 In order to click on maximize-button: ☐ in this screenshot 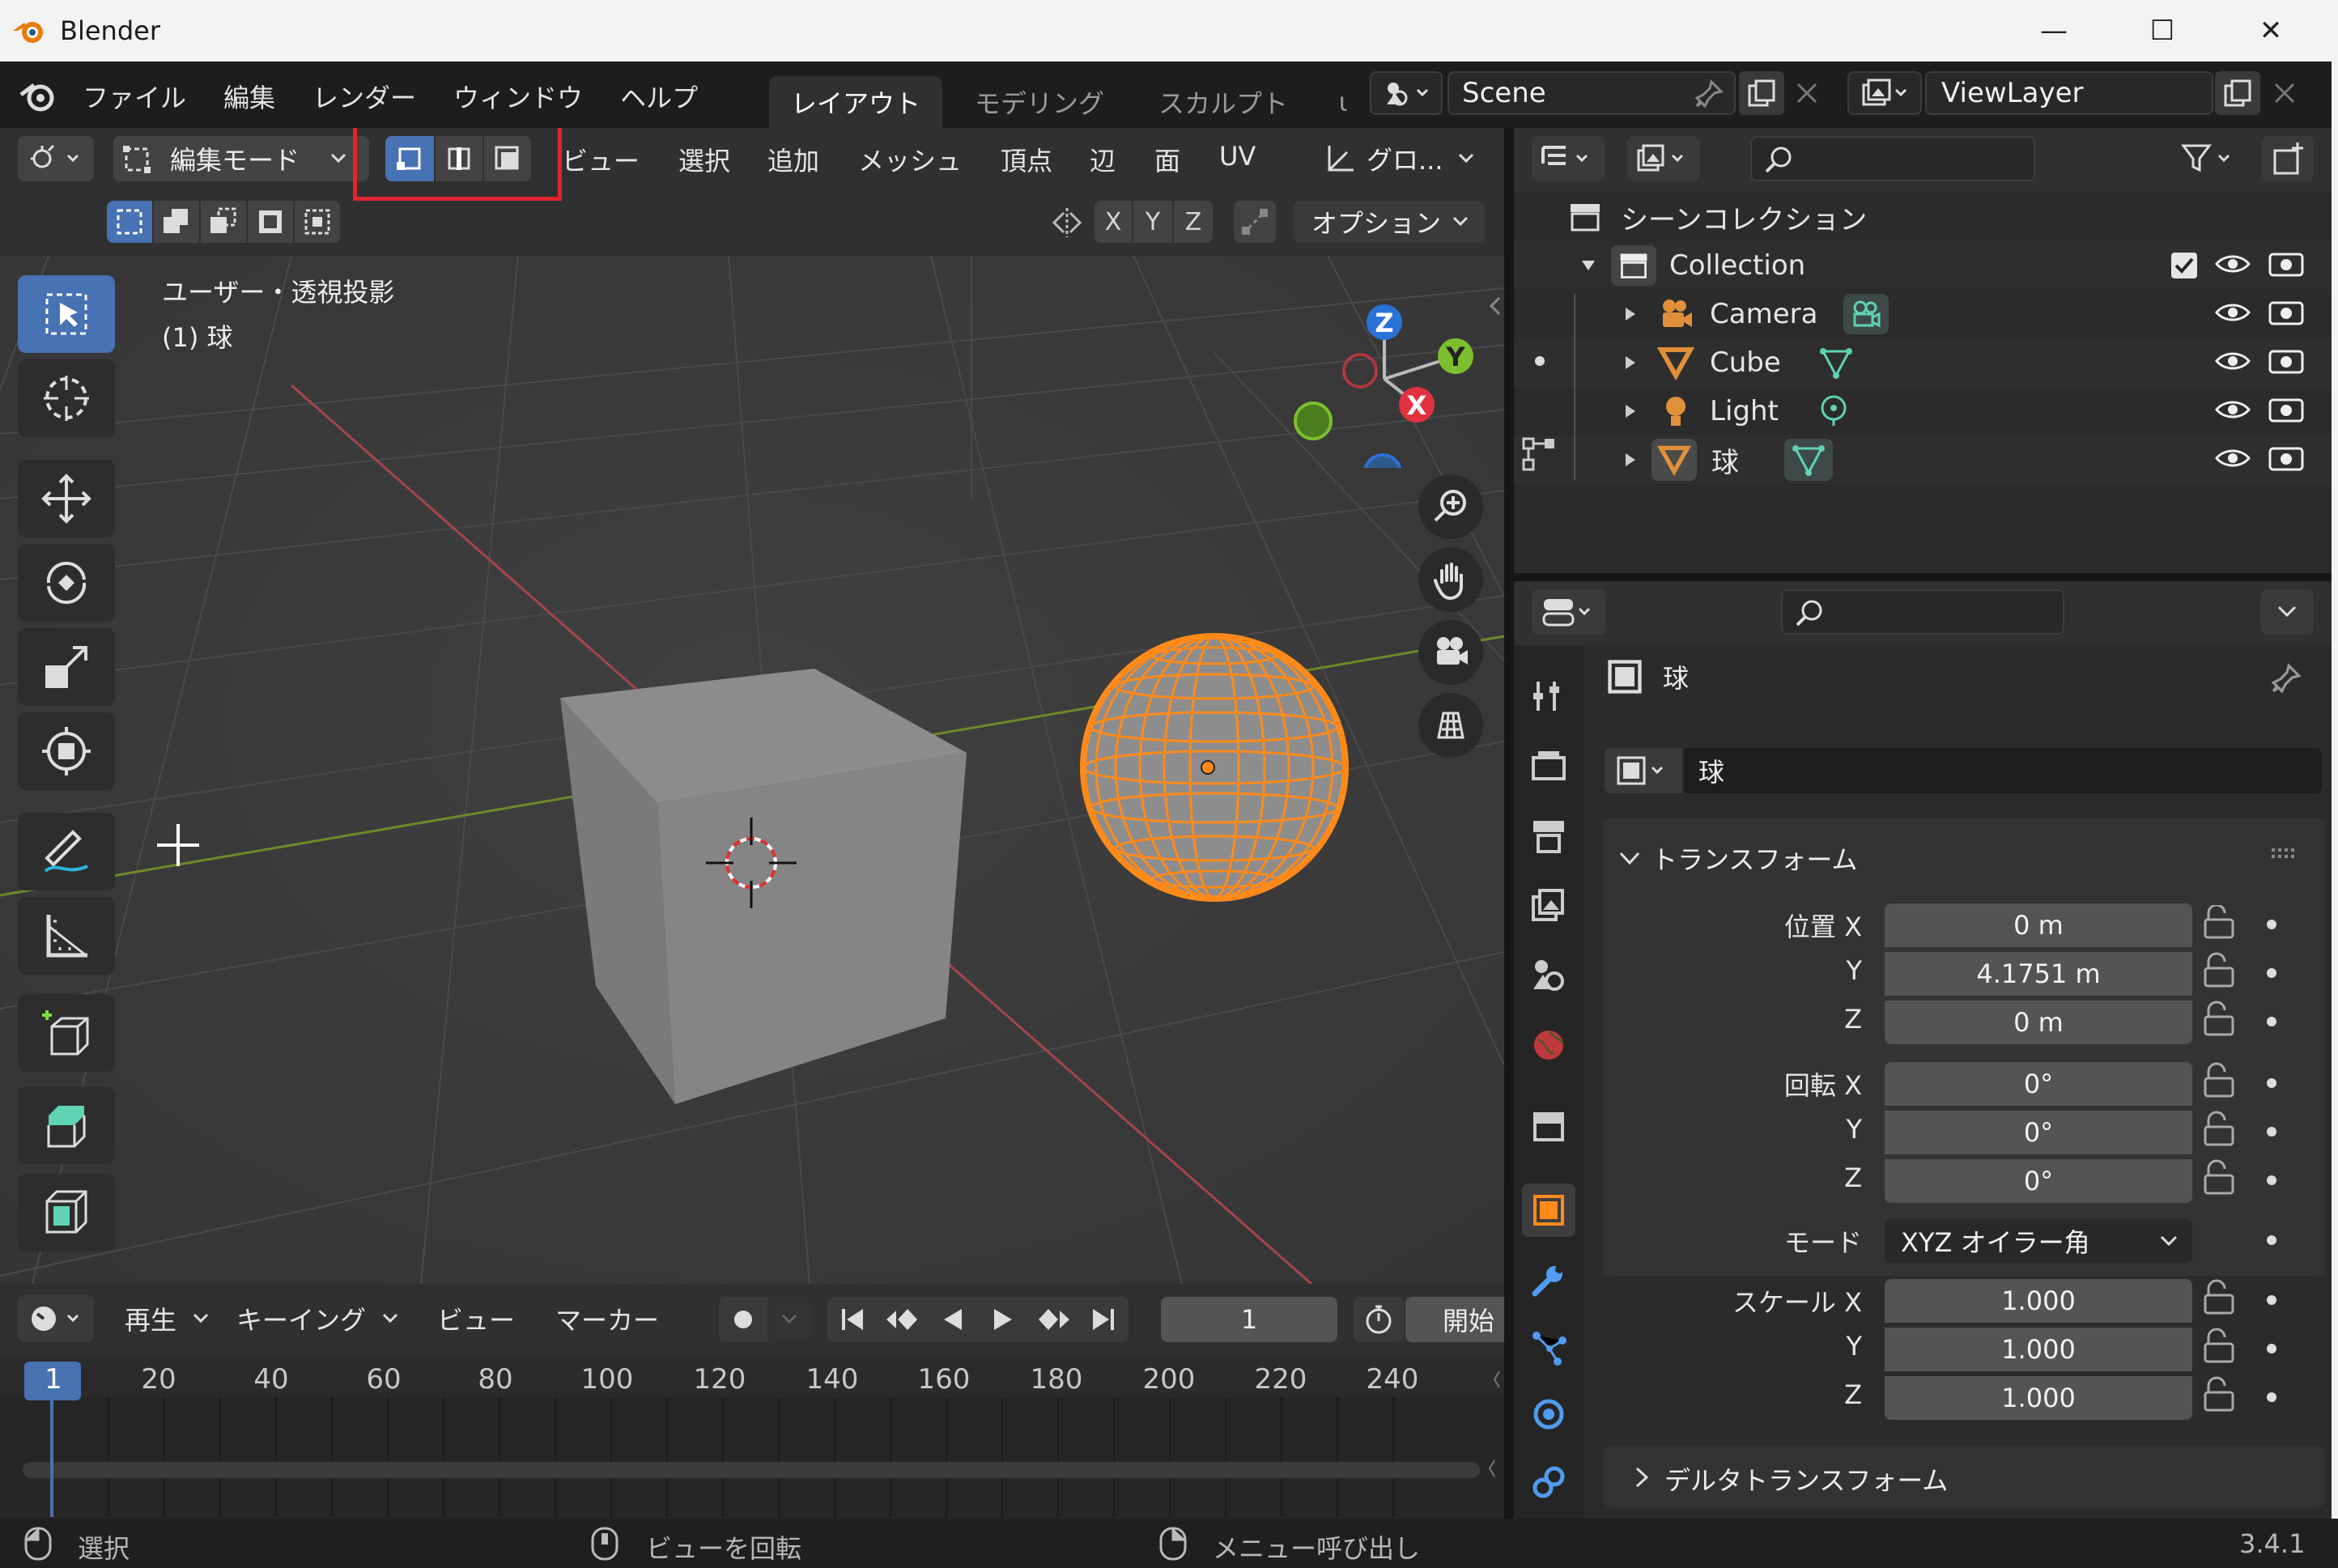, I will do `click(2162, 31)`.